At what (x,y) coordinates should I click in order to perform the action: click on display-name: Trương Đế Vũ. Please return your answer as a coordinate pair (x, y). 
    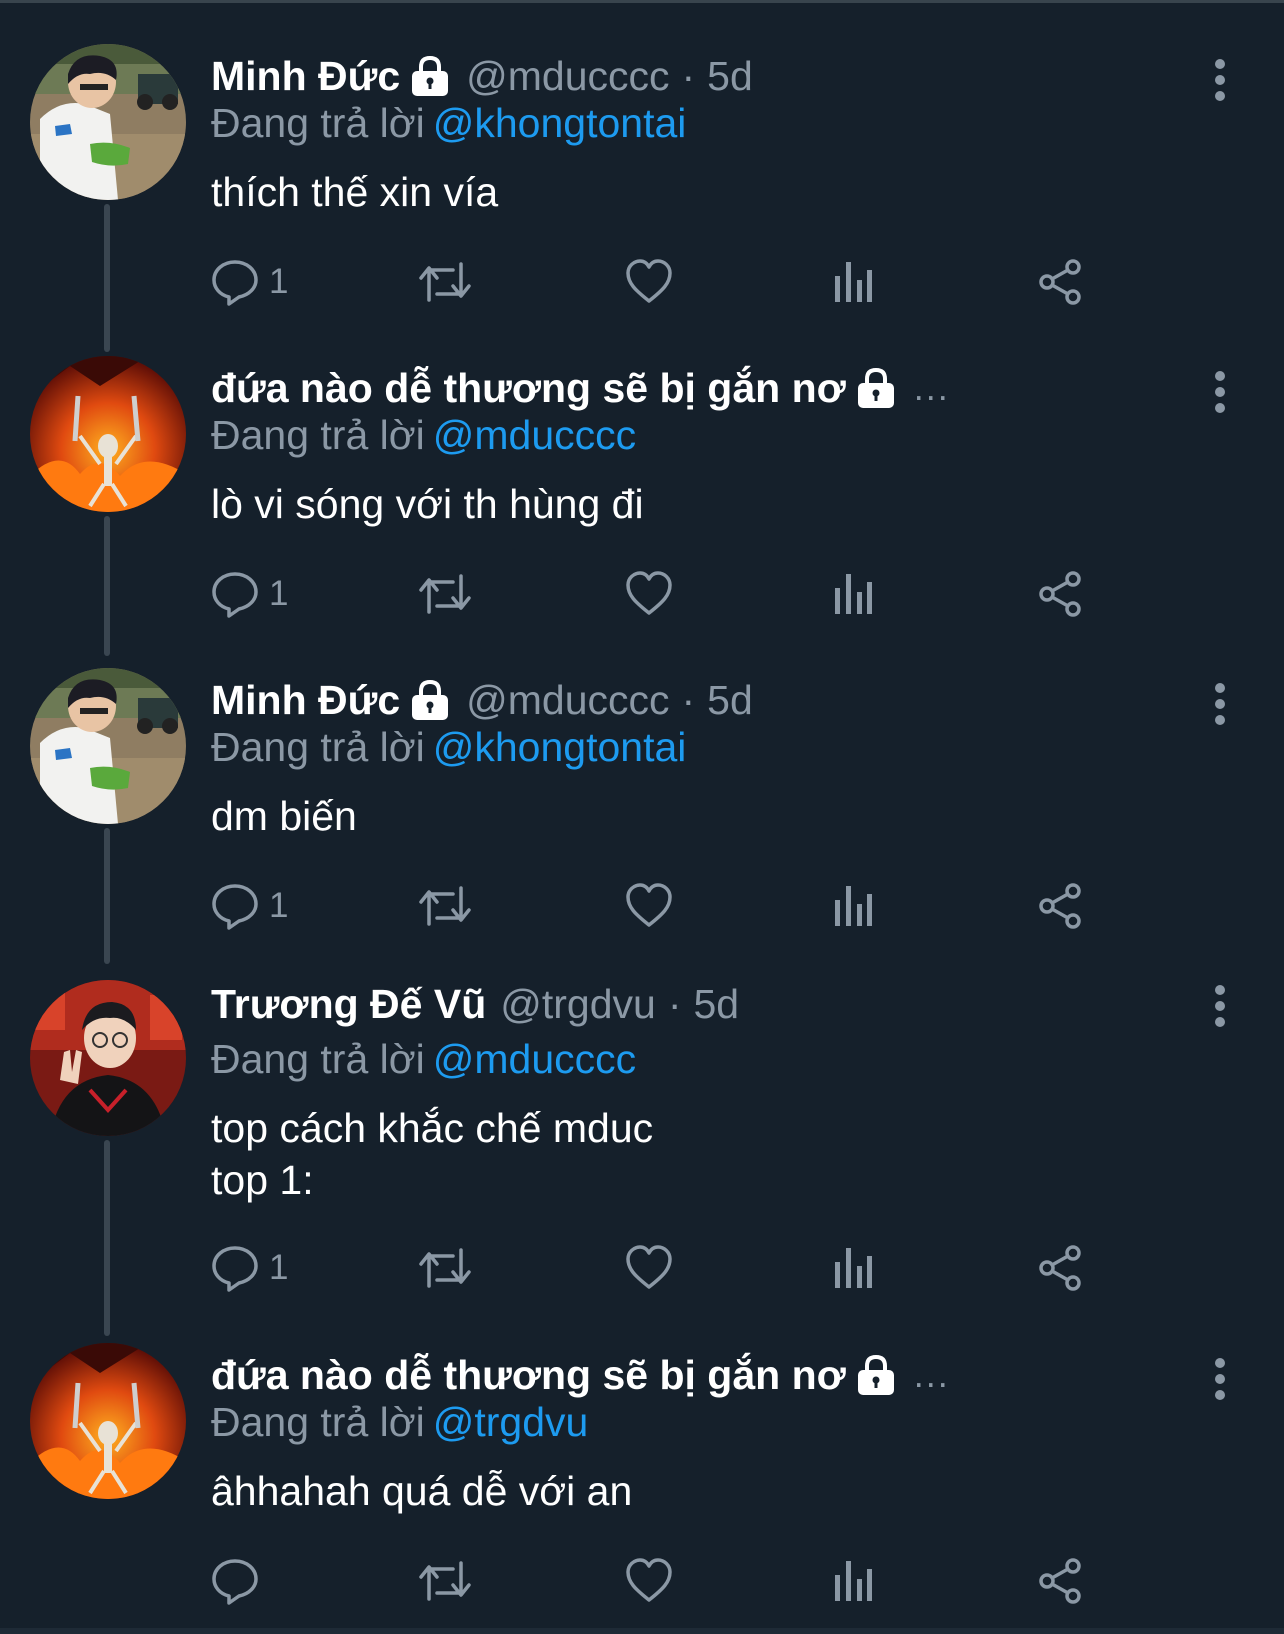
    Looking at the image, I should click on (348, 1004).